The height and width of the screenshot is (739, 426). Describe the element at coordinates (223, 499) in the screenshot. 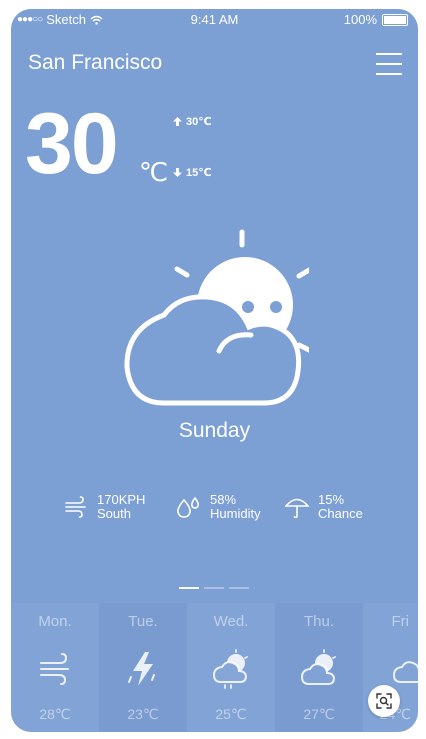

I see `humidity-value: 58%` at that location.